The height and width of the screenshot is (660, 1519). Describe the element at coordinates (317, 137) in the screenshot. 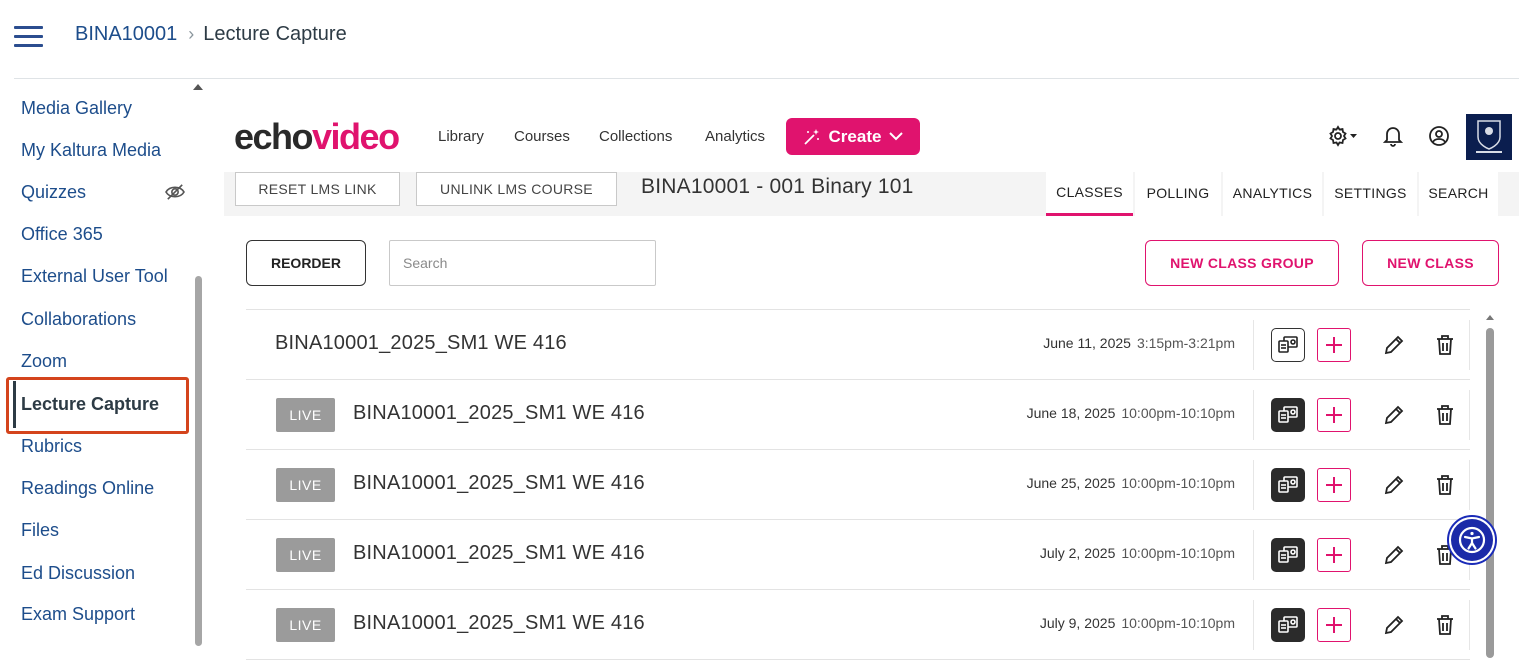

I see `echovideo-logo: echovideo` at that location.